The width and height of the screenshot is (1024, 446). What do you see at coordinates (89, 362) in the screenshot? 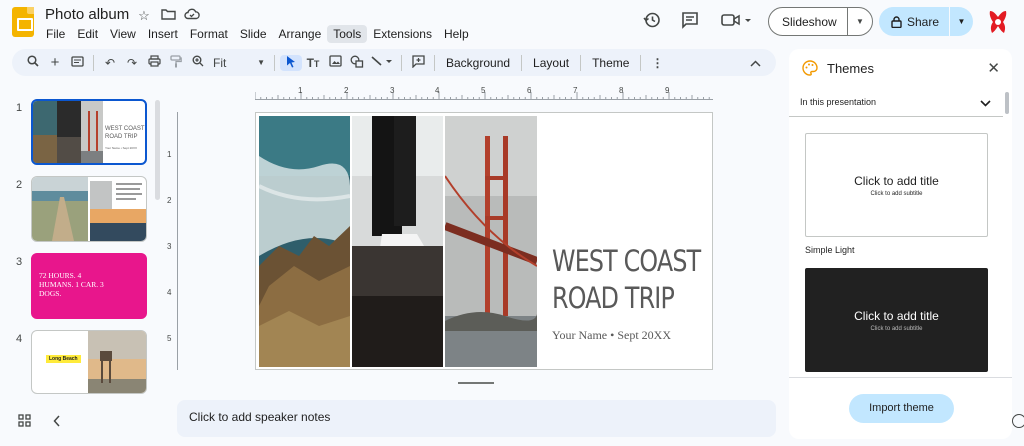
I see `slide-thumbnail-4: Long Beach` at bounding box center [89, 362].